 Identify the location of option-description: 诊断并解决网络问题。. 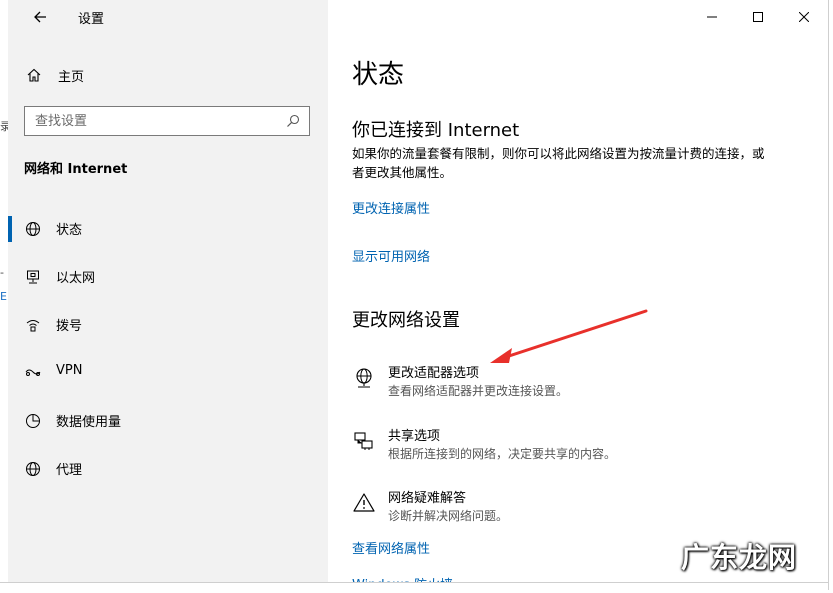
(448, 516).